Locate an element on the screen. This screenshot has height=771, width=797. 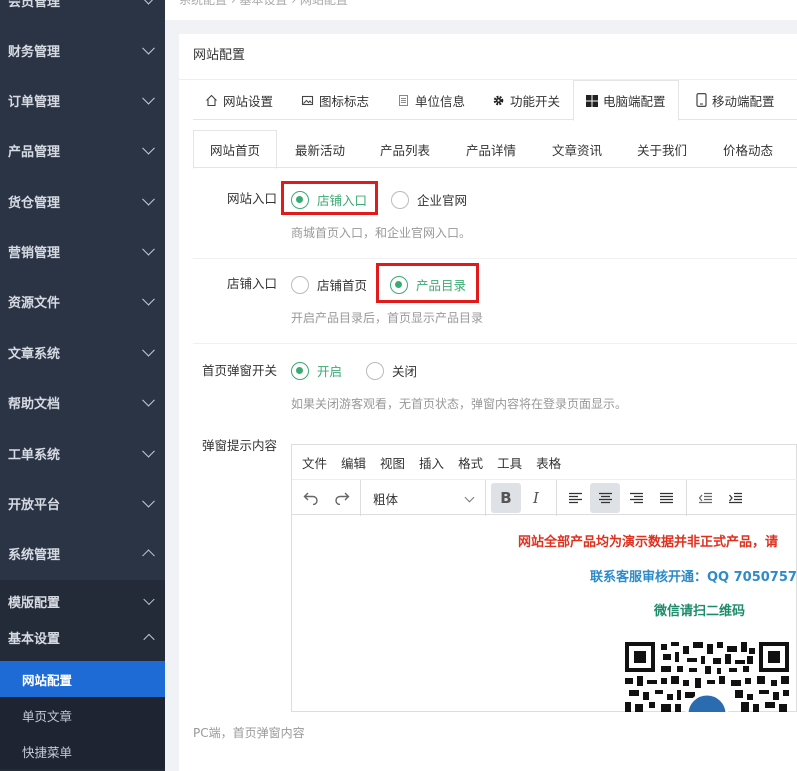
windows-icon is located at coordinates (592, 100).